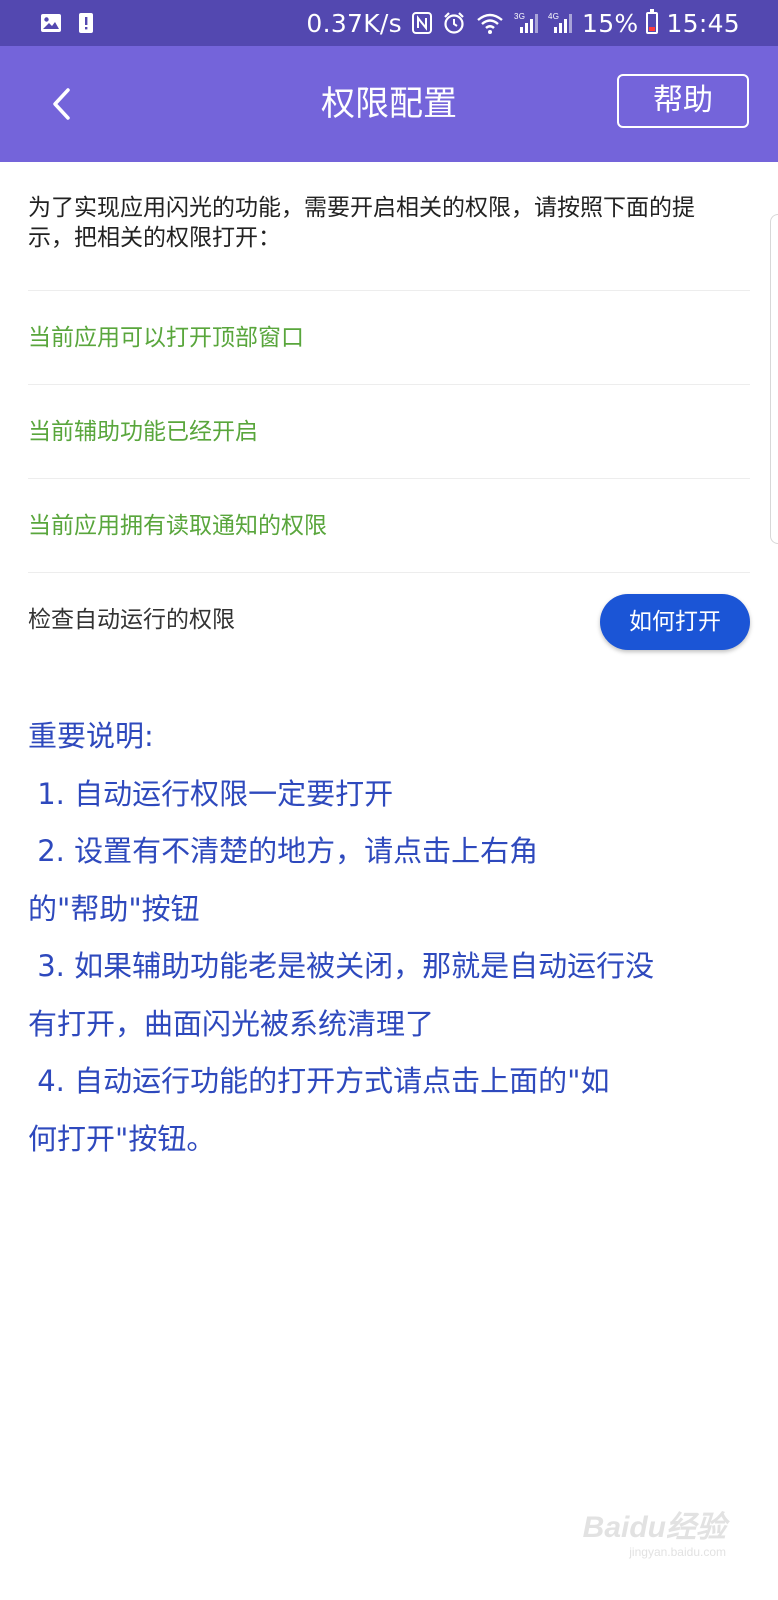 The height and width of the screenshot is (1600, 778). I want to click on autostart-check-label: 检查自动运行的权限, so click(131, 620).